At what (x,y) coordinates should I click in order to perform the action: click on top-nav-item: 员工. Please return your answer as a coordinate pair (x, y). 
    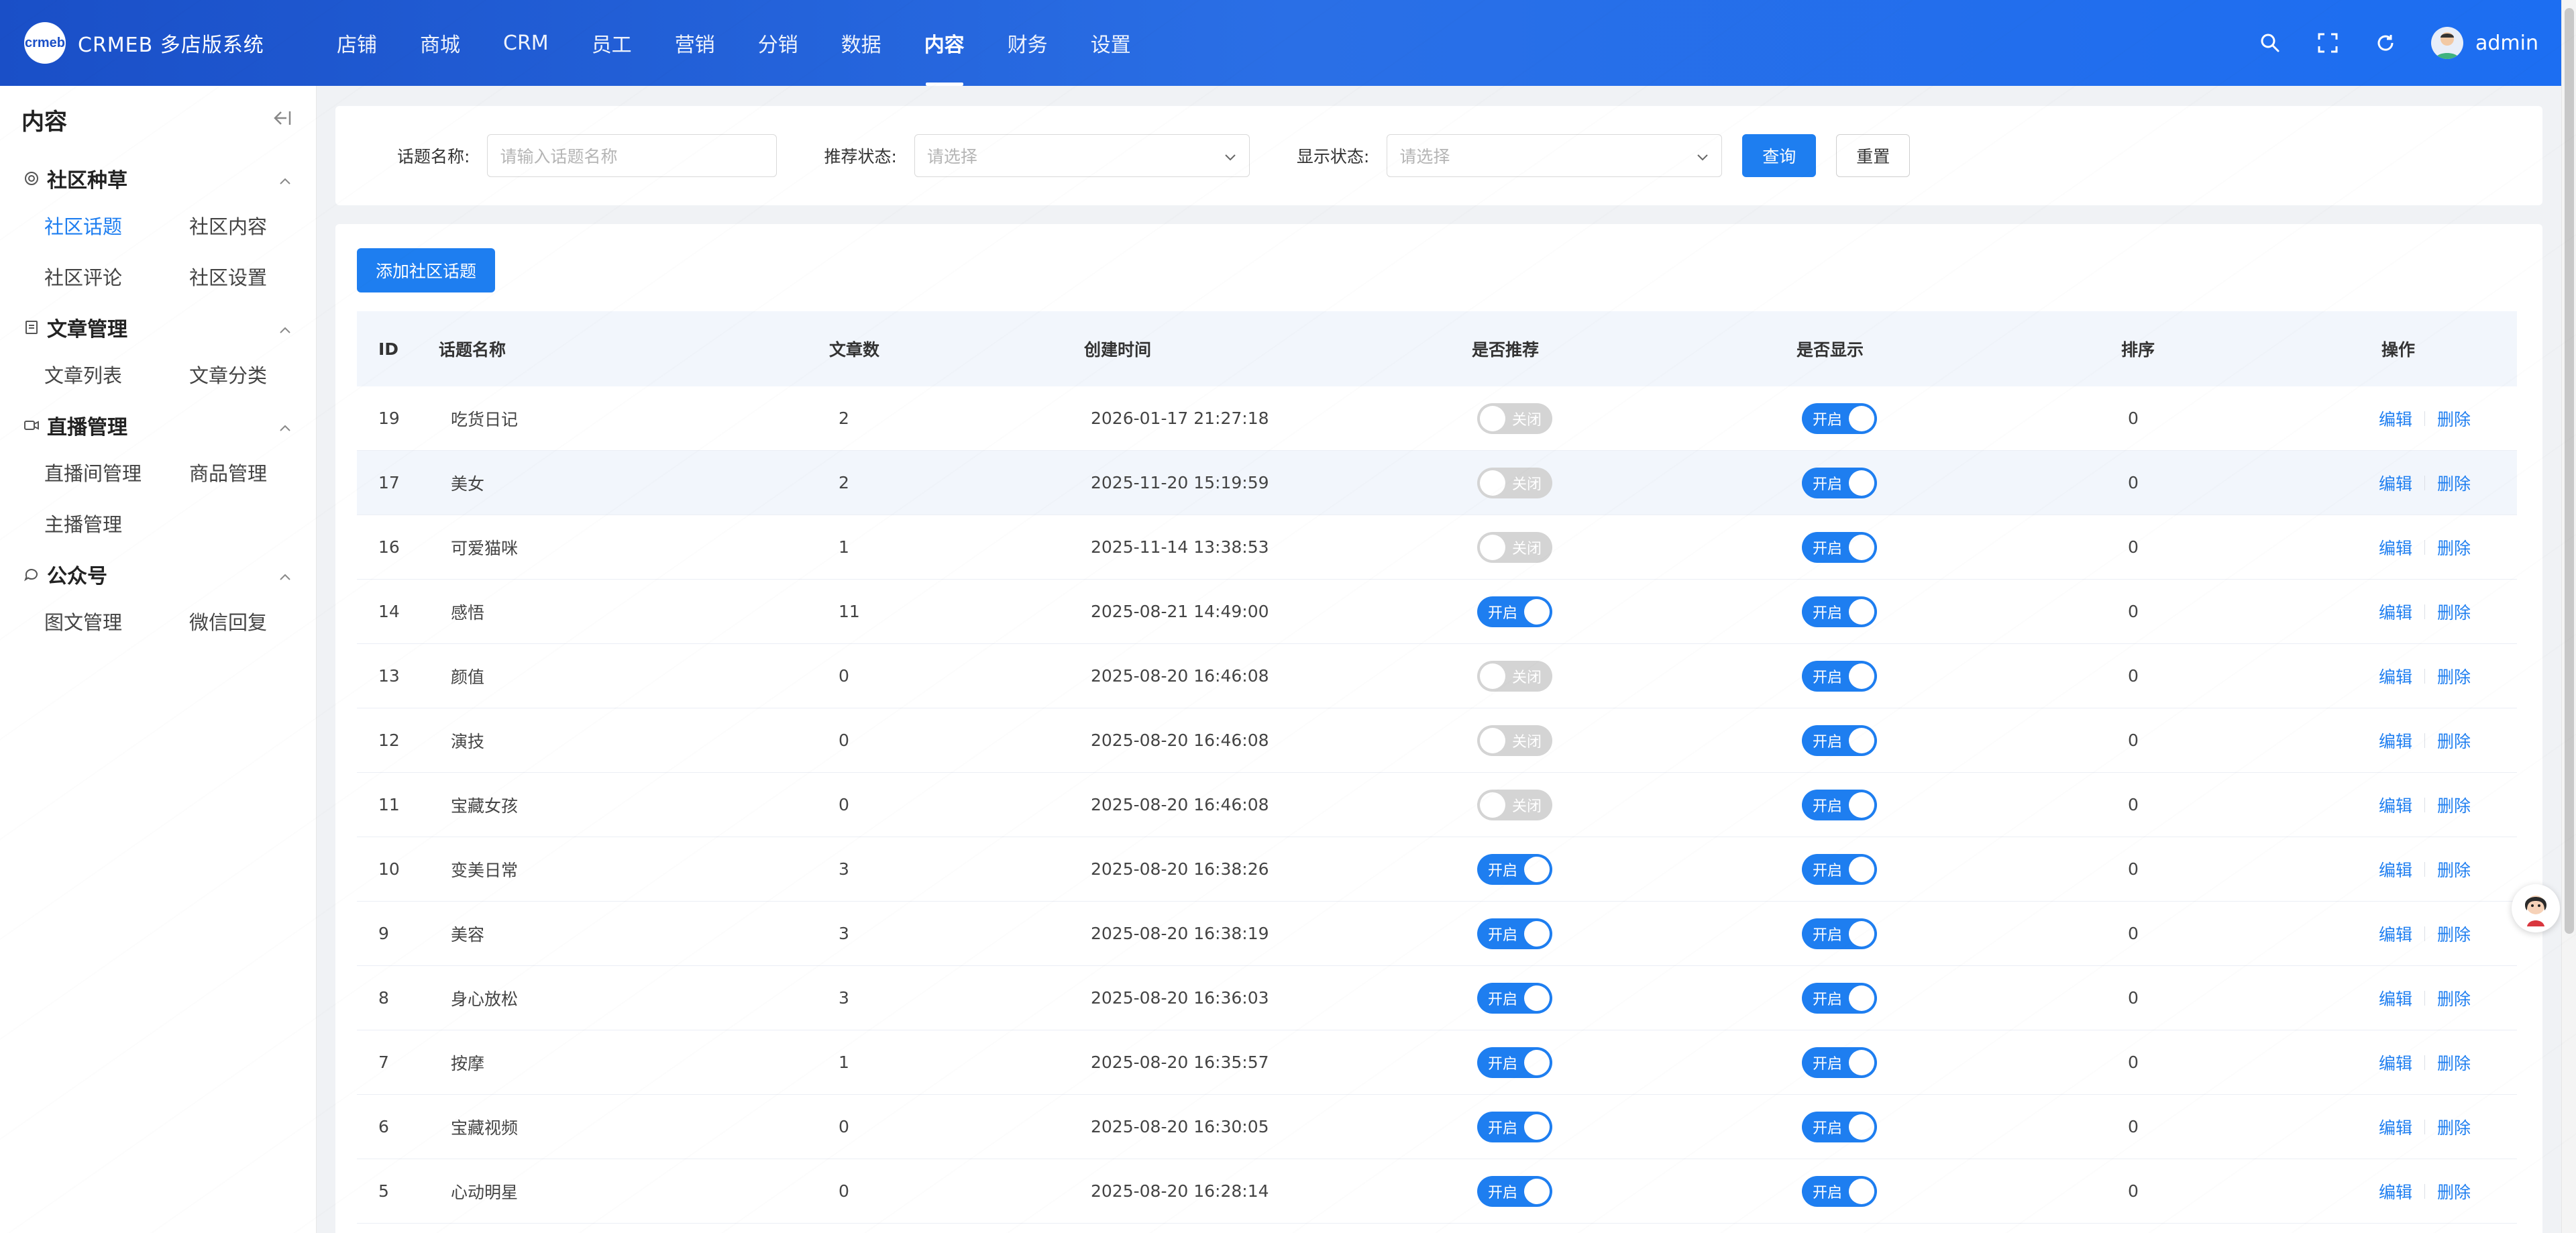
    Looking at the image, I should click on (611, 43).